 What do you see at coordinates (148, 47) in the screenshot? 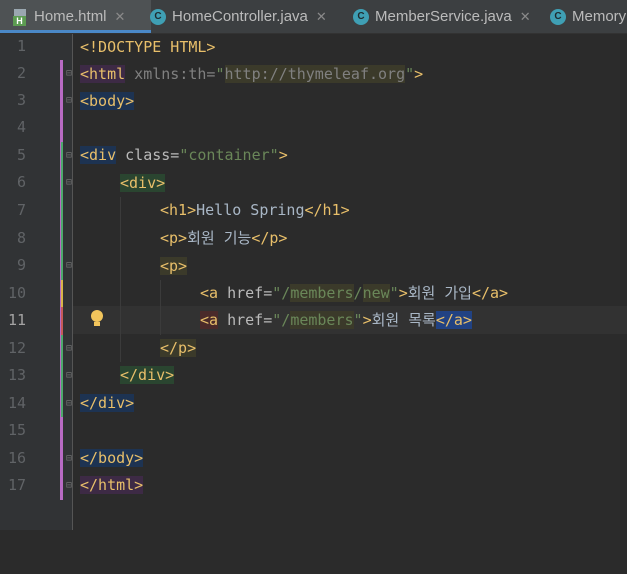
I see `code-line-1: <!DOCTYPE HTML>` at bounding box center [148, 47].